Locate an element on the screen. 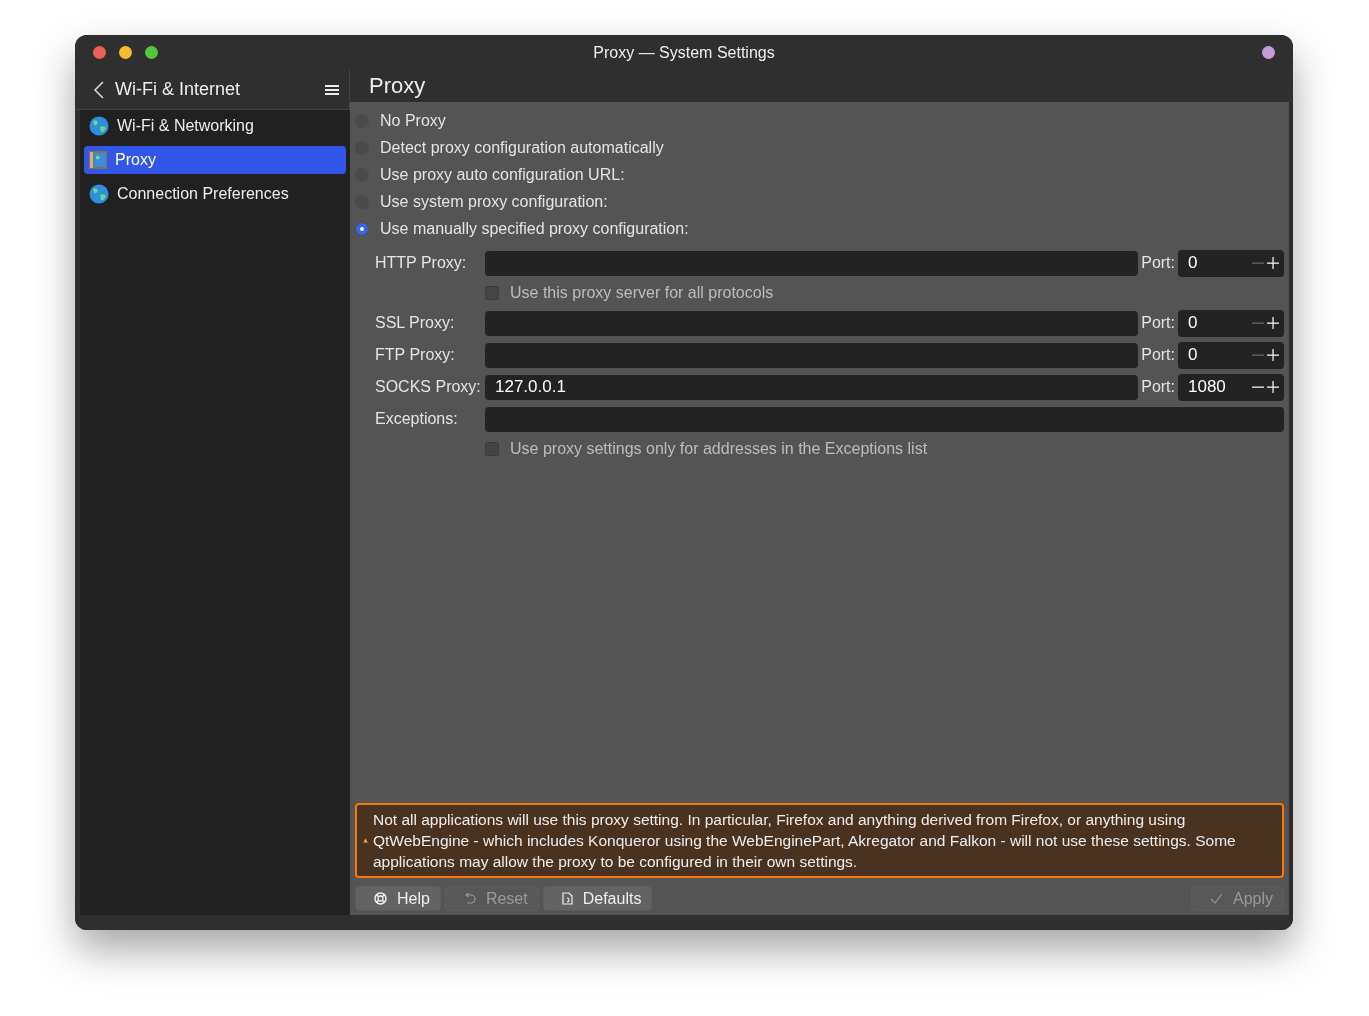 The width and height of the screenshot is (1369, 1016). field-label: HTTP Proxy: is located at coordinates (421, 263).